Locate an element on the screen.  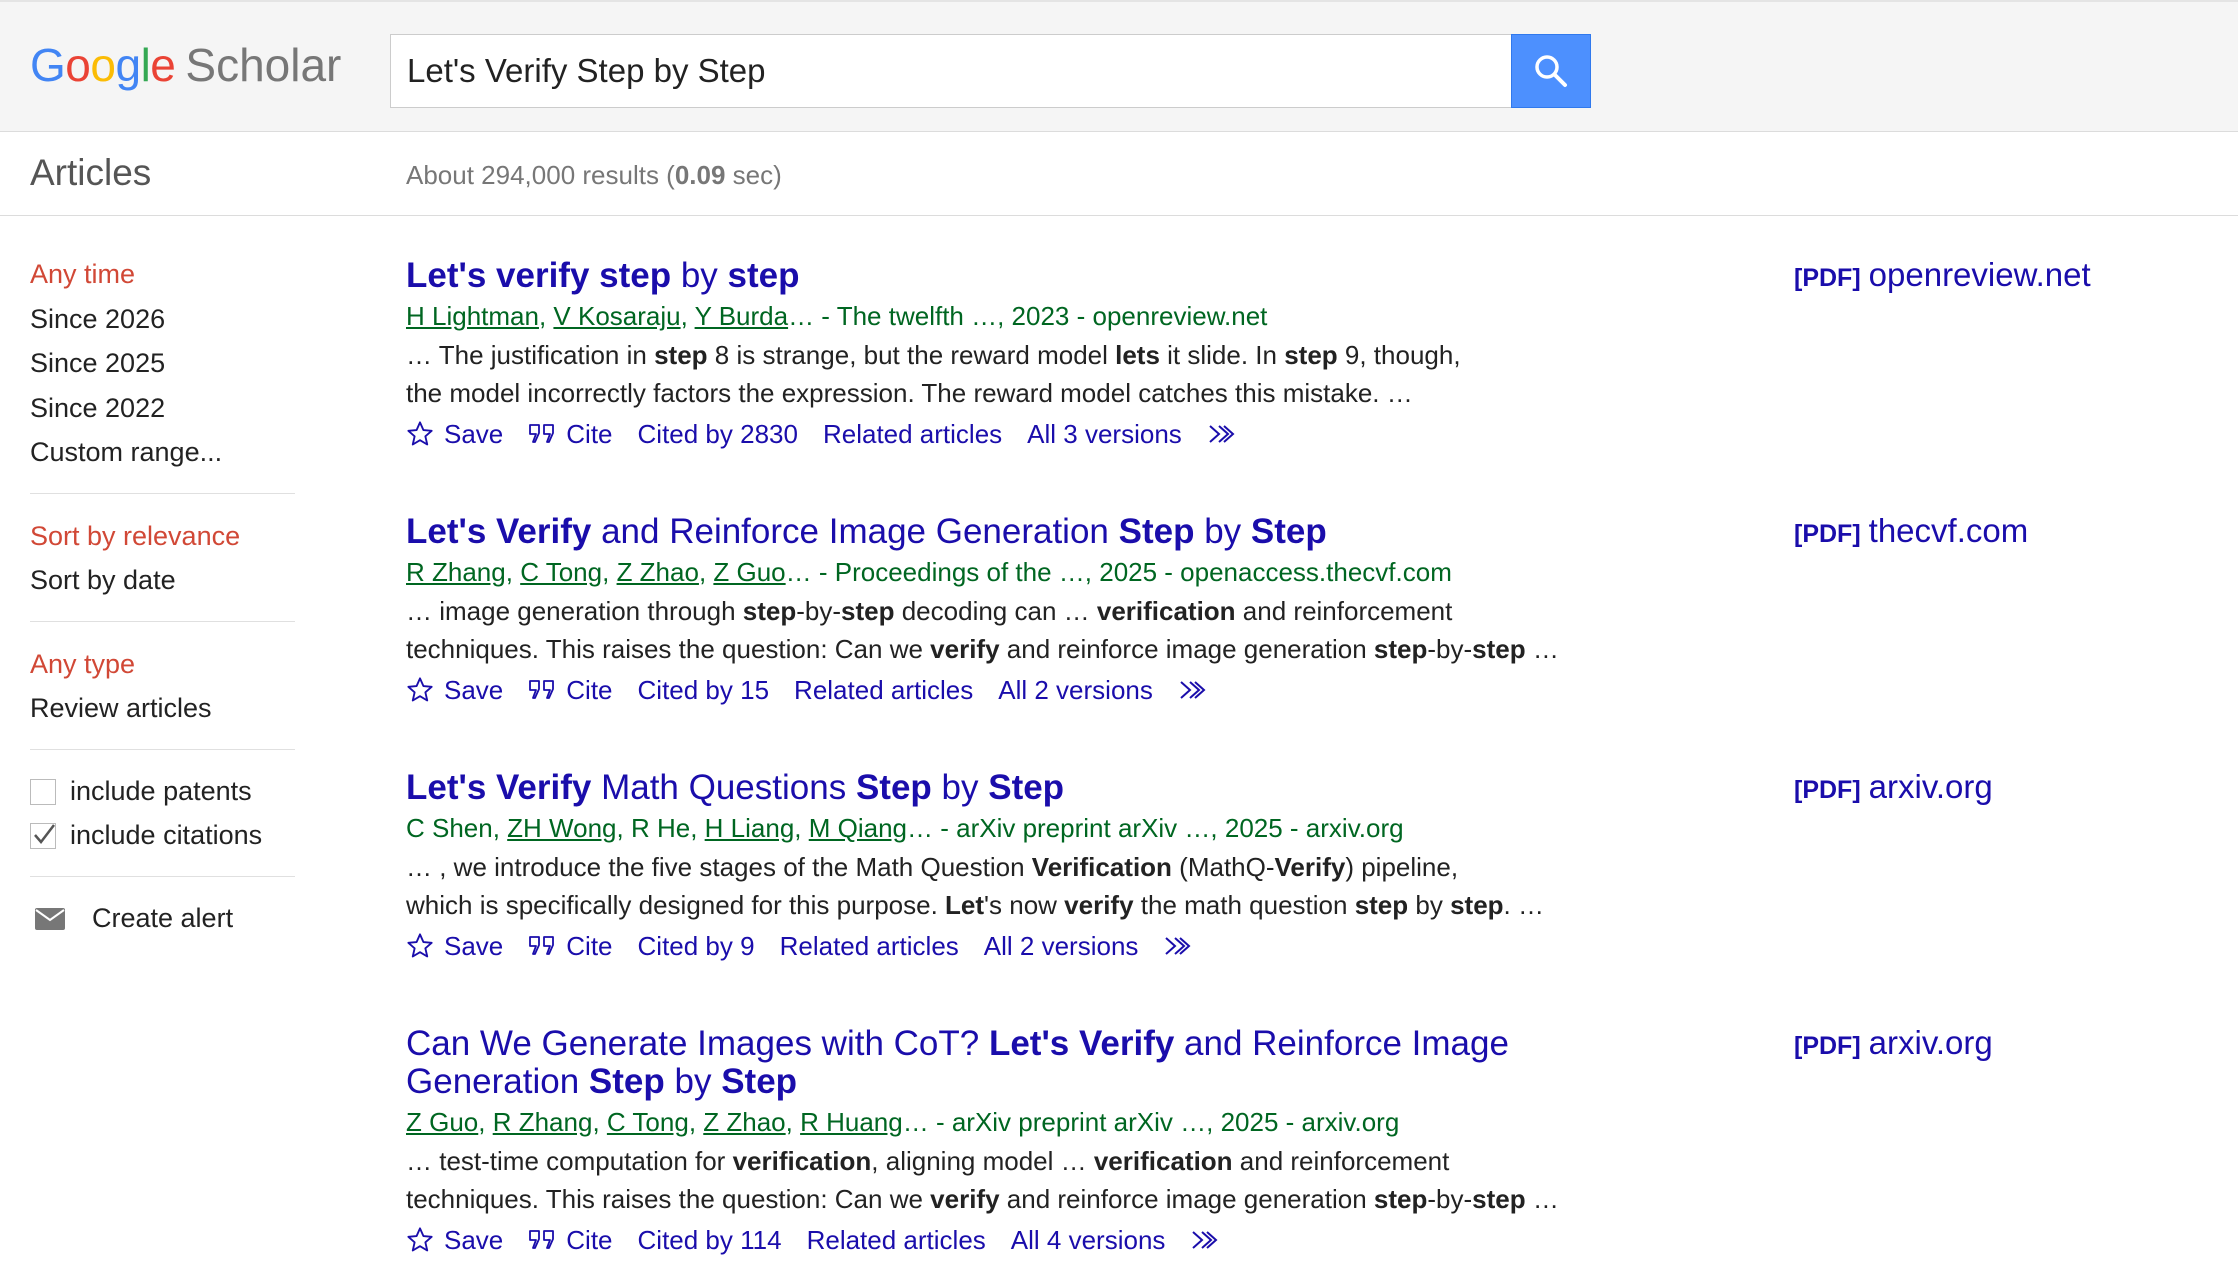
checkmark-icon is located at coordinates (44, 833).